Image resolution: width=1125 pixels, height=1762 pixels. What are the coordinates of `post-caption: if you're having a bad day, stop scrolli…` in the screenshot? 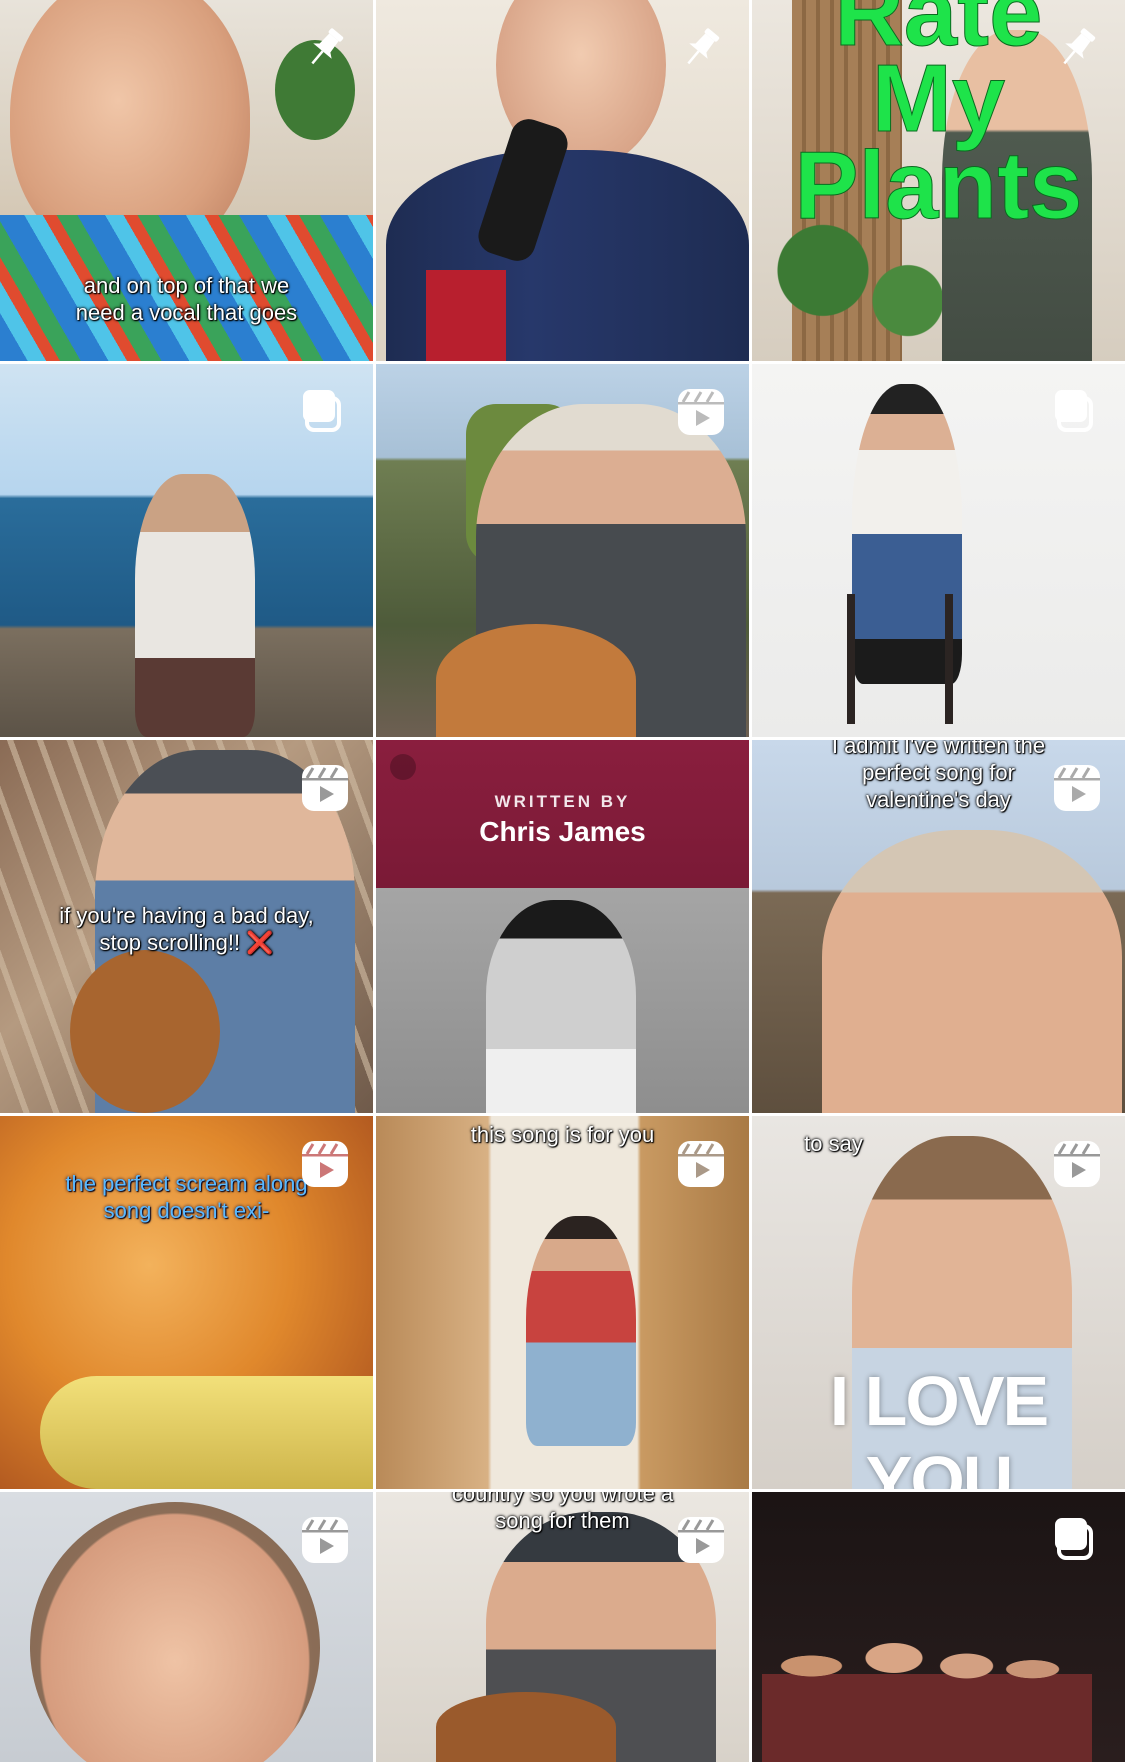 It's located at (186, 929).